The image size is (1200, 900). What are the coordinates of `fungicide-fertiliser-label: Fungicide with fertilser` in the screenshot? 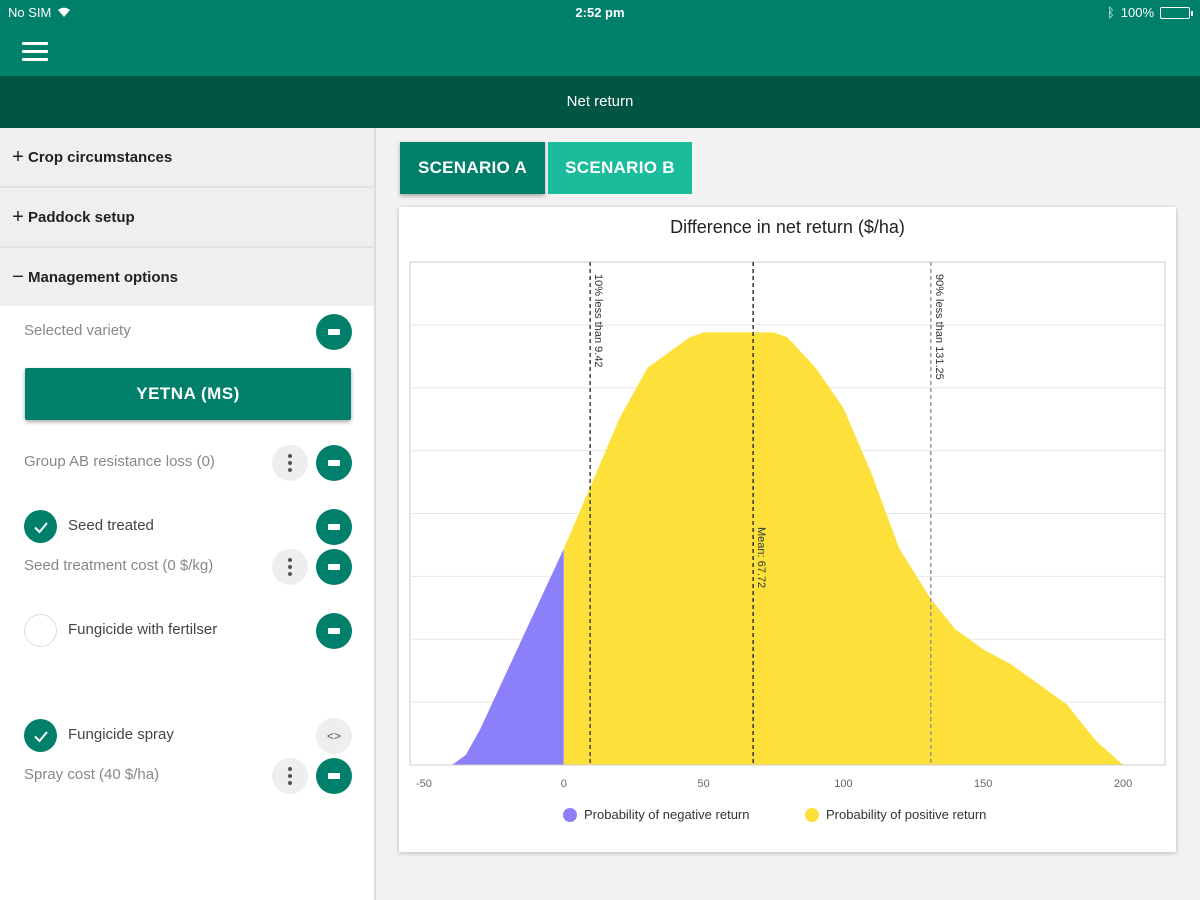 It's located at (143, 629).